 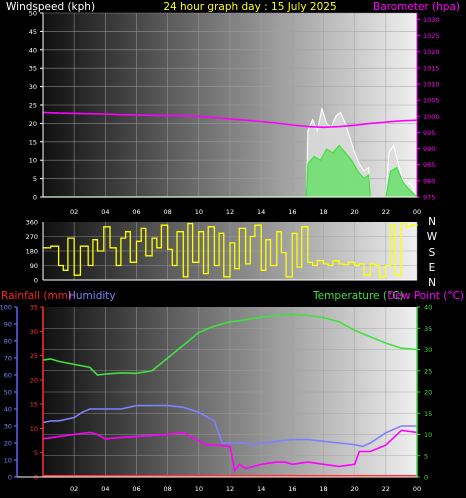 I want to click on barometer-tick-label: 980, so click(x=429, y=181).